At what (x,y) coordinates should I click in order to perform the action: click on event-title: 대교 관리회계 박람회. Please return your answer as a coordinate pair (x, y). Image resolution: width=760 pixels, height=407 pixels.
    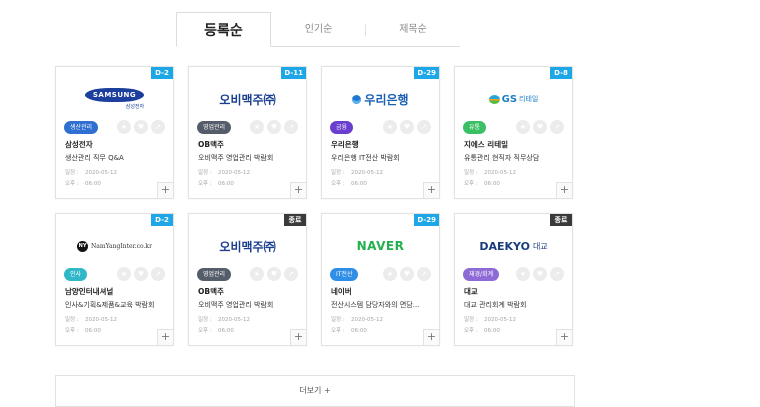
    Looking at the image, I should click on (516, 305).